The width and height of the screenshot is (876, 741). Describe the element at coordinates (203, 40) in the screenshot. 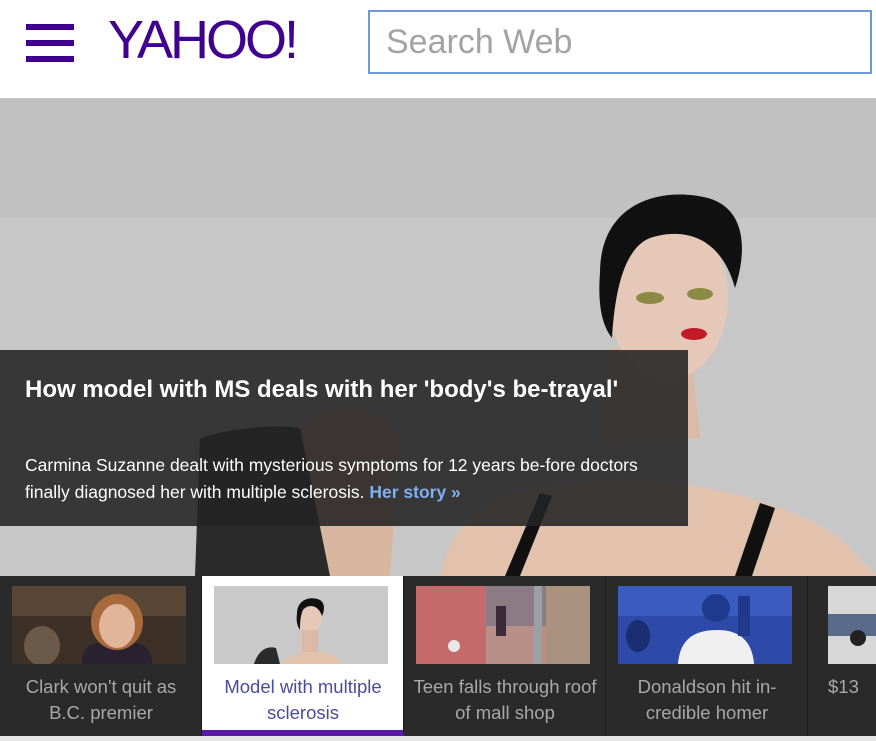

I see `yahoo-logo: YAHOO!` at that location.